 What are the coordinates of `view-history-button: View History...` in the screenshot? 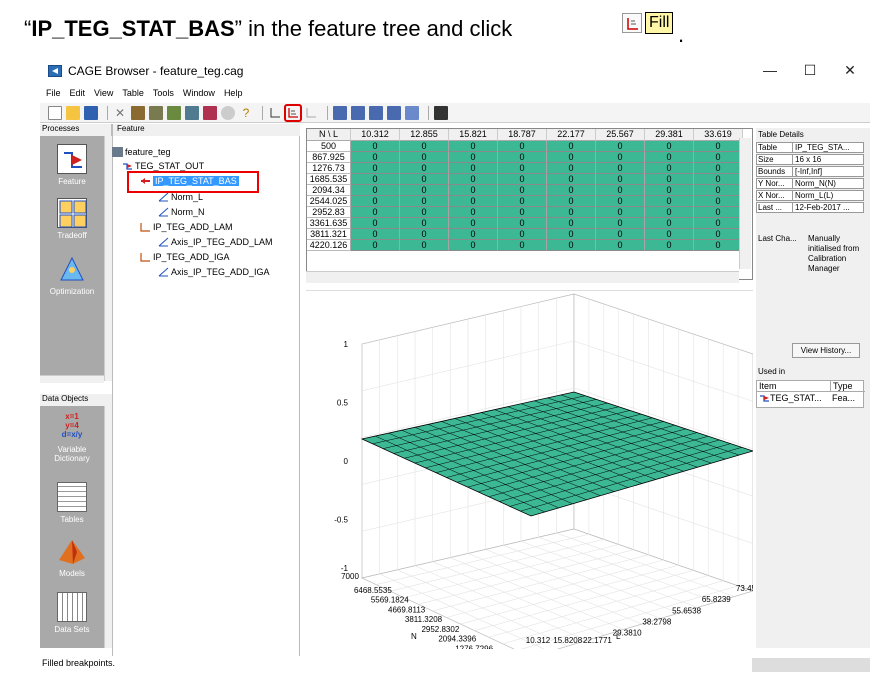 It's located at (826, 350).